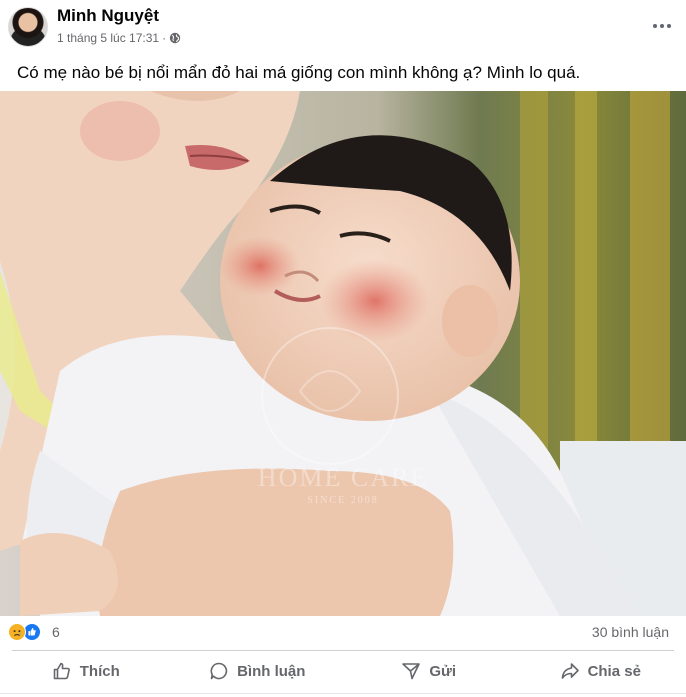 This screenshot has width=686, height=697. What do you see at coordinates (56, 632) in the screenshot?
I see `reaction-count: 6` at bounding box center [56, 632].